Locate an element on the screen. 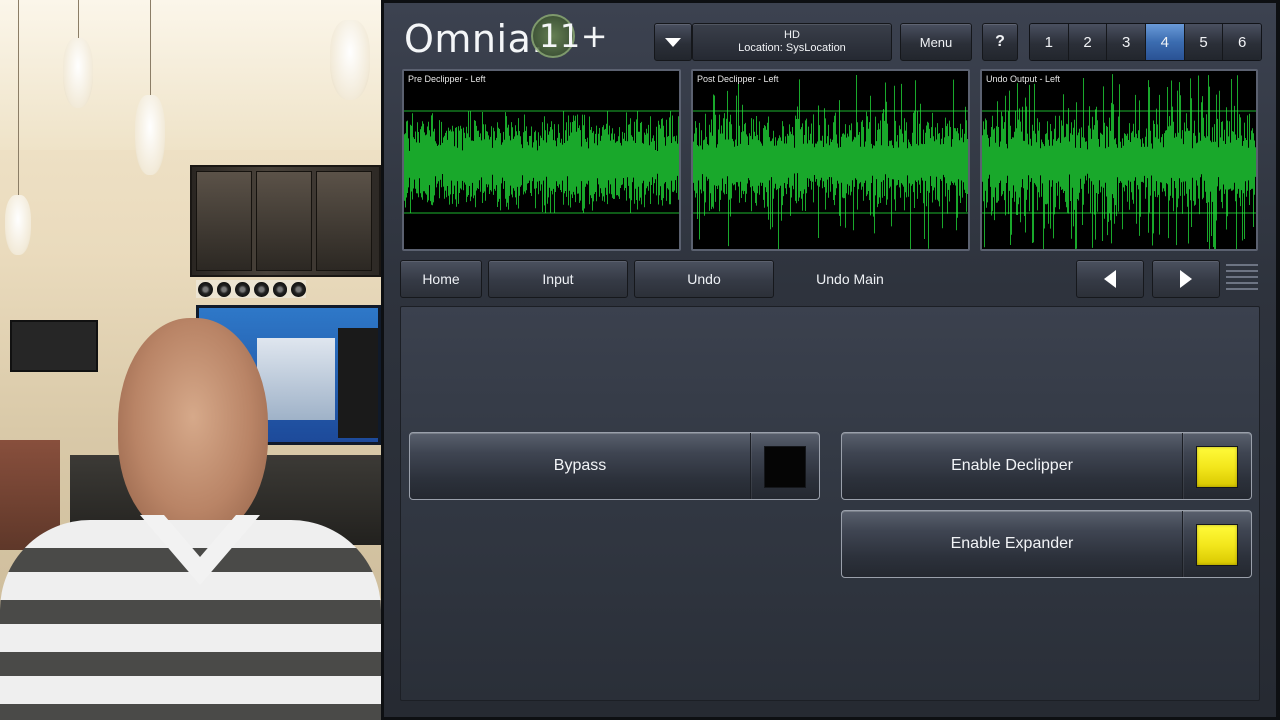 Image resolution: width=1280 pixels, height=720 pixels. enable-expander-toggle: Enable Expander is located at coordinates (1046, 544).